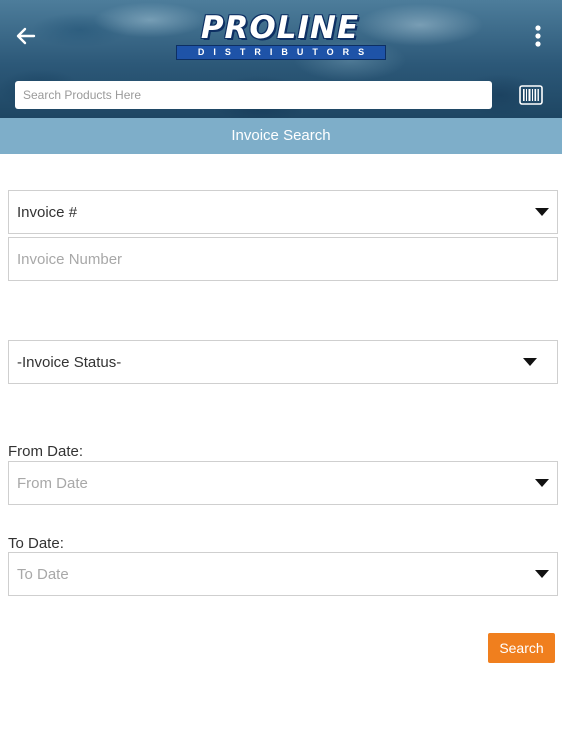 The image size is (562, 750). I want to click on from-date-placeholder: From Date, so click(52, 483).